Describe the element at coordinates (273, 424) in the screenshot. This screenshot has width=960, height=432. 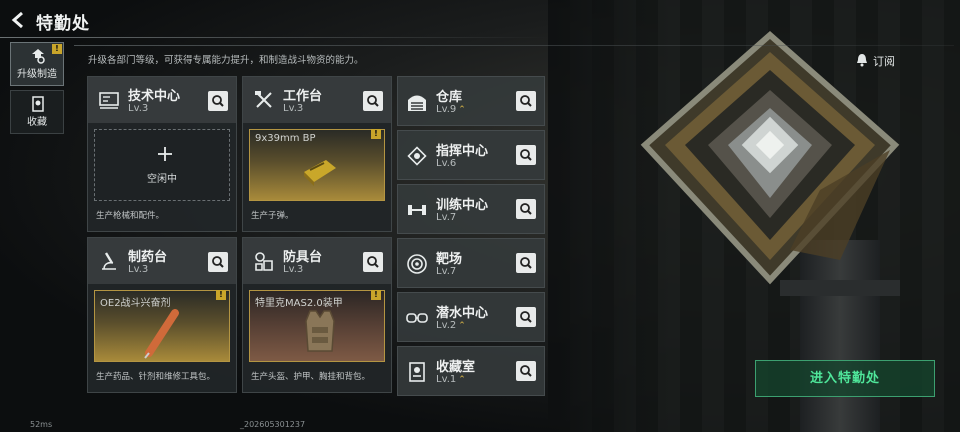
I see `session-id: _202605301237` at that location.